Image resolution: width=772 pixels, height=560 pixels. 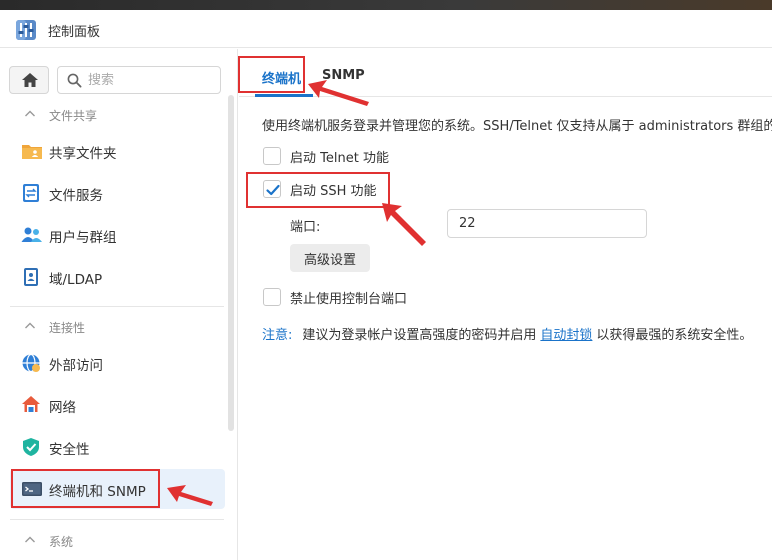 I want to click on domain-ldap-icon, so click(x=31, y=277).